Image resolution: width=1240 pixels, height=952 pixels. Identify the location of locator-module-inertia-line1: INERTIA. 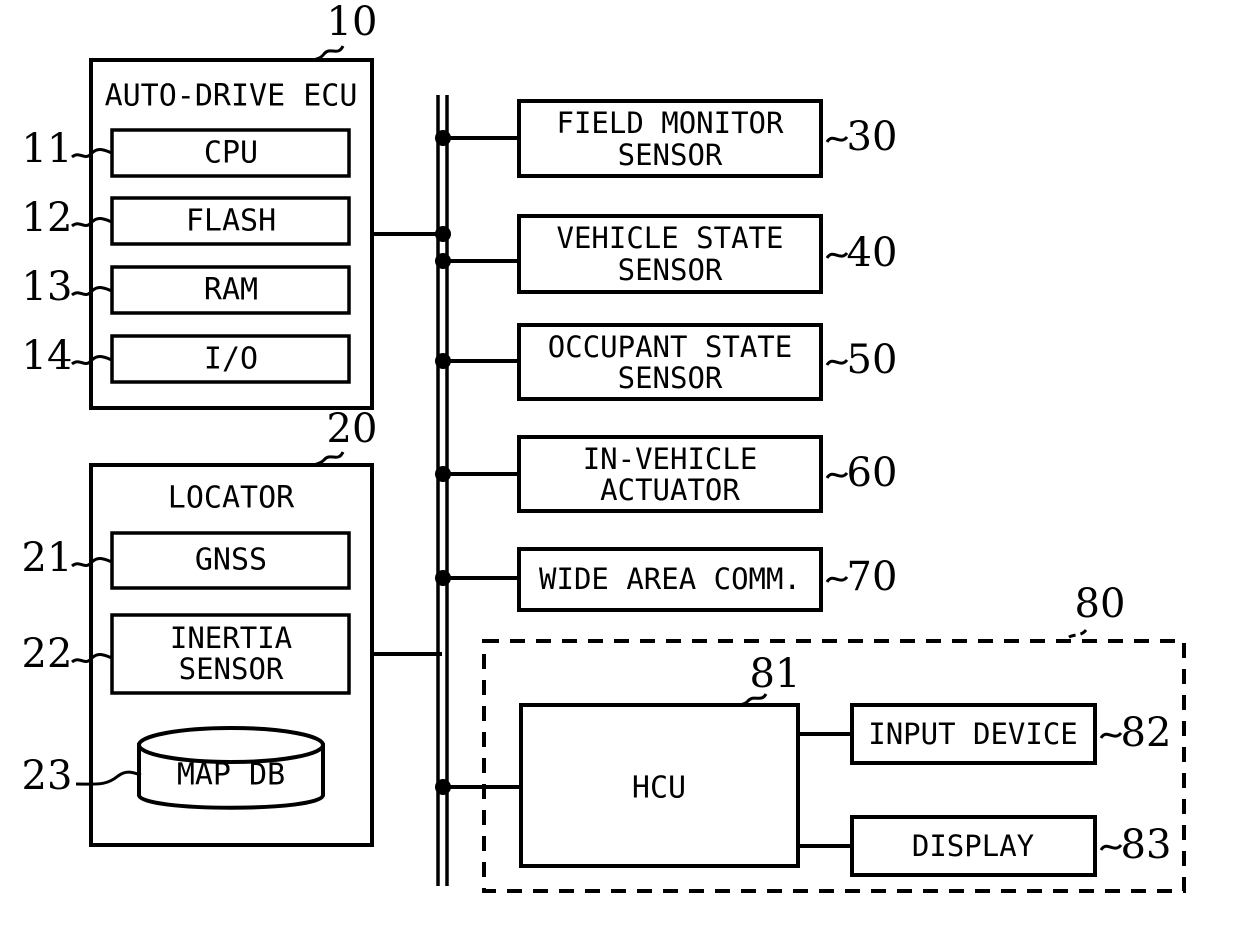
(231, 638).